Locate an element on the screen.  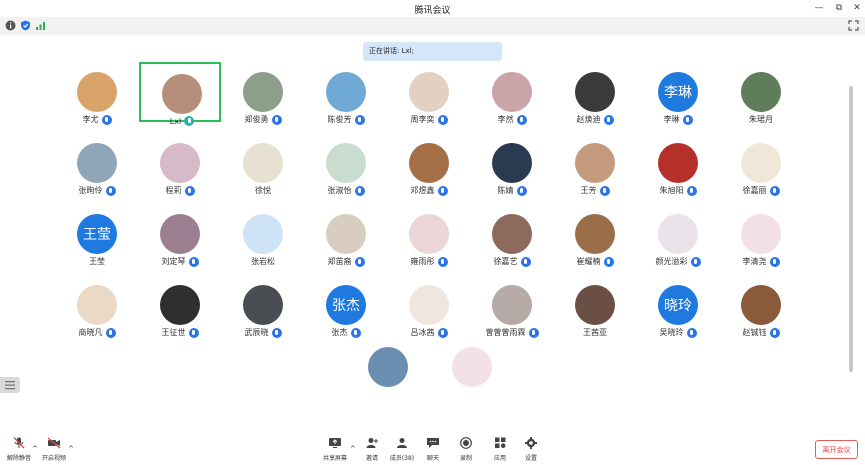
participant-tile: 武辰晓 is located at coordinates (263, 306).